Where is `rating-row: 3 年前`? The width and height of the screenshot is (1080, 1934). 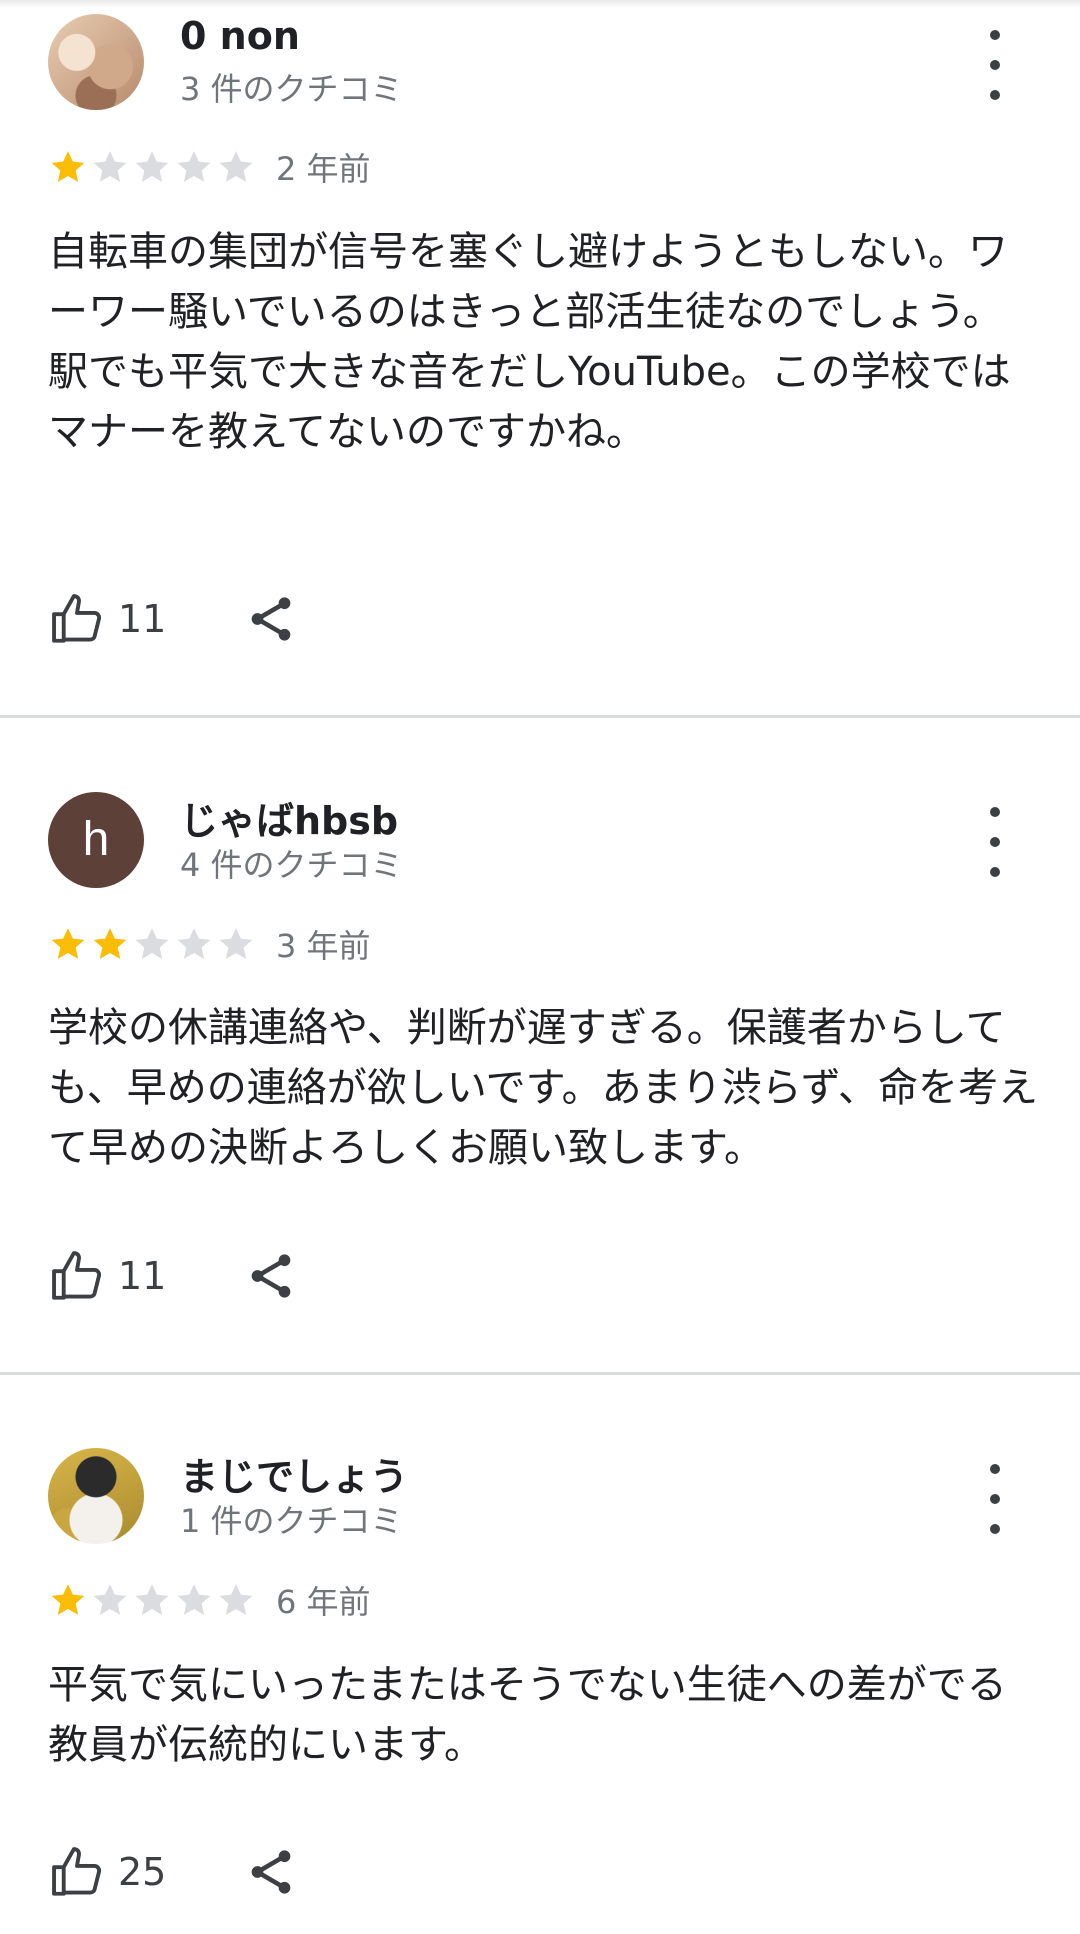
rating-row: 3 年前 is located at coordinates (209, 944).